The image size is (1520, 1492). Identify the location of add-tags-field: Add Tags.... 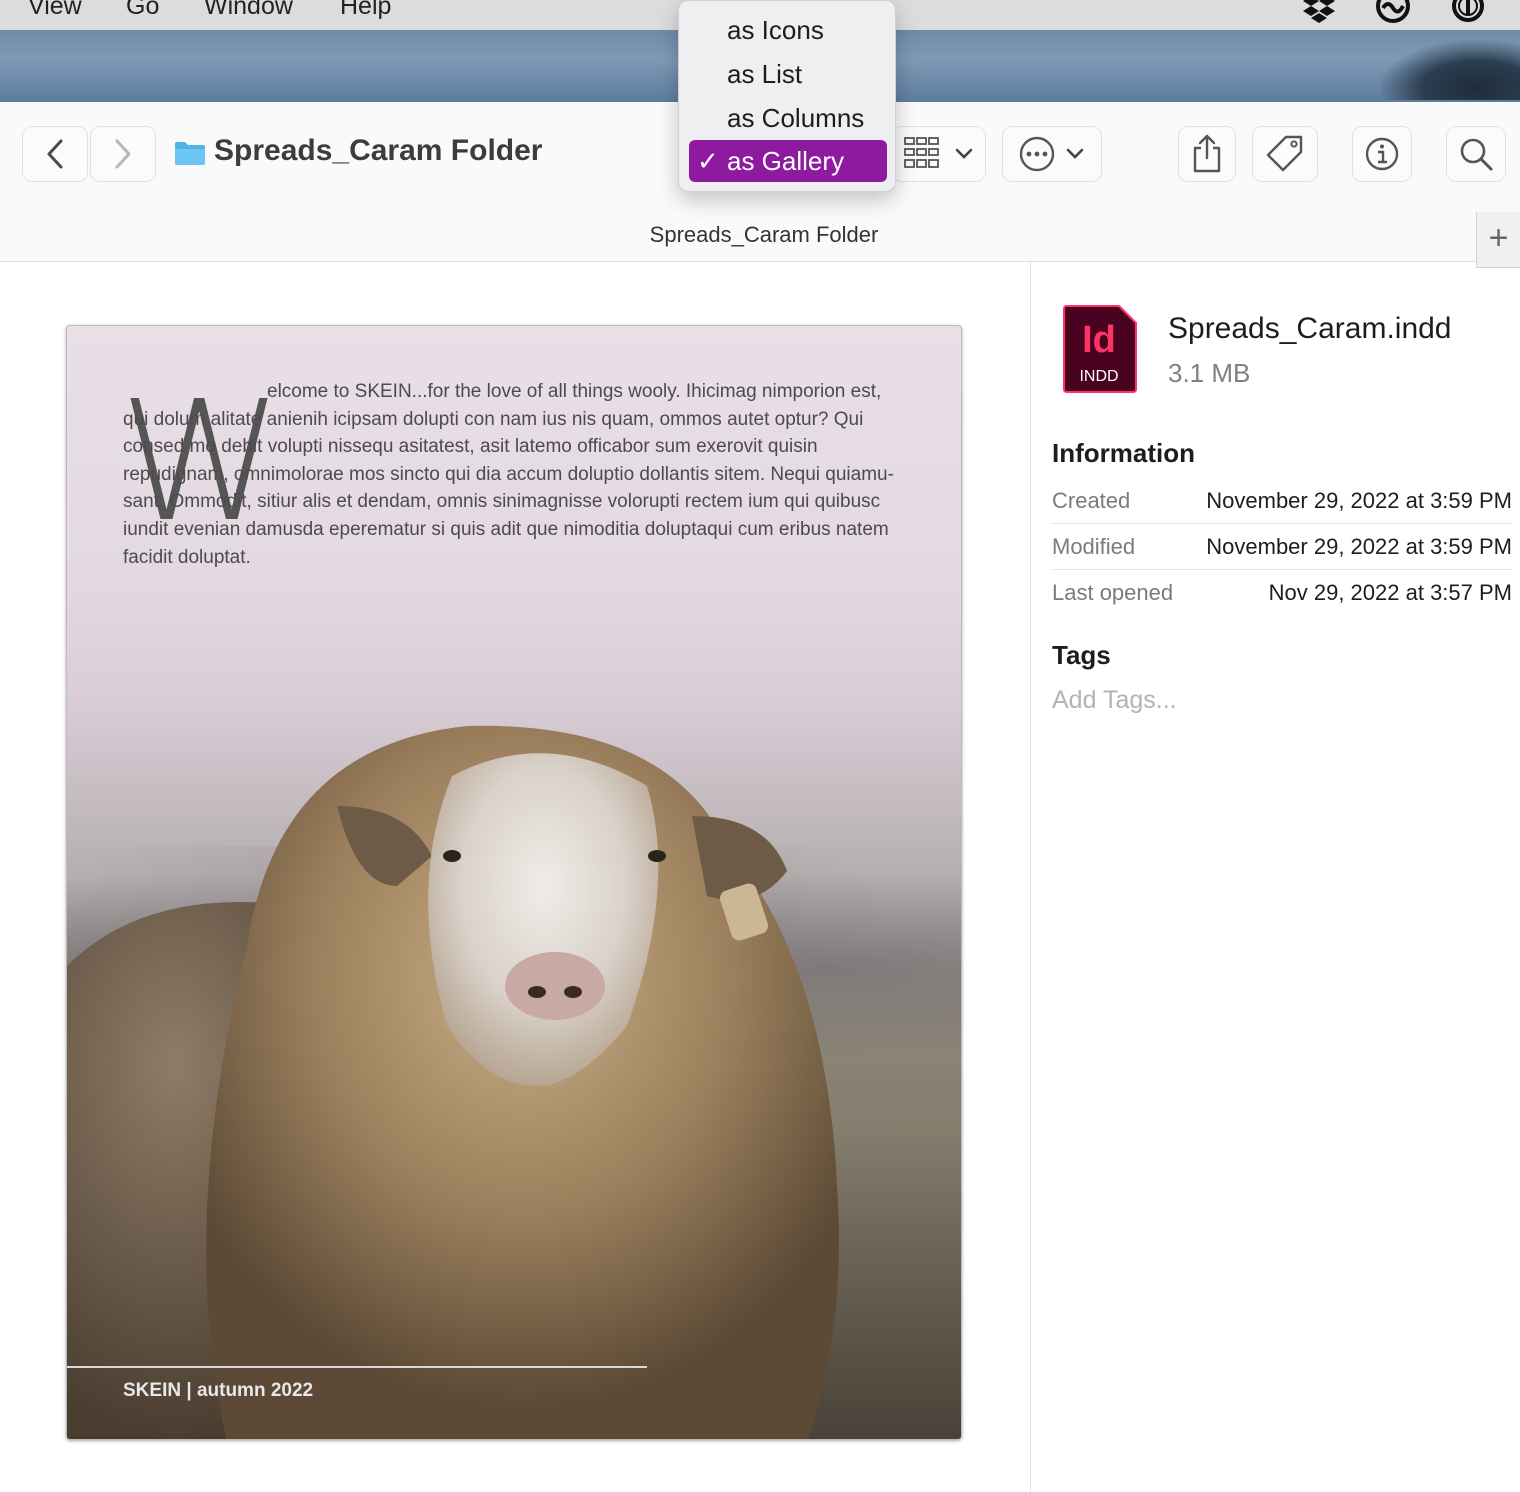
(1114, 700).